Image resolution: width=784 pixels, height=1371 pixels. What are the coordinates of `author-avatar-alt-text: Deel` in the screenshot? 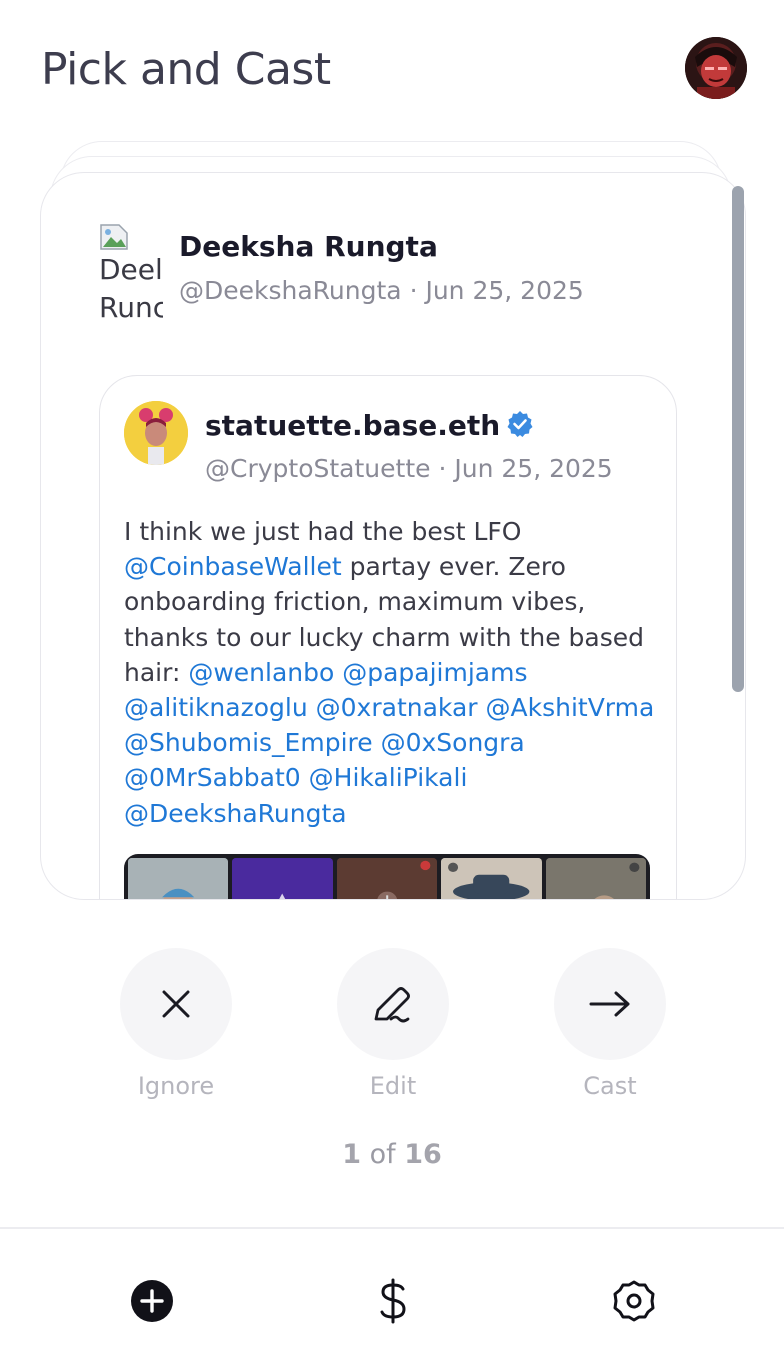 It's located at (131, 269).